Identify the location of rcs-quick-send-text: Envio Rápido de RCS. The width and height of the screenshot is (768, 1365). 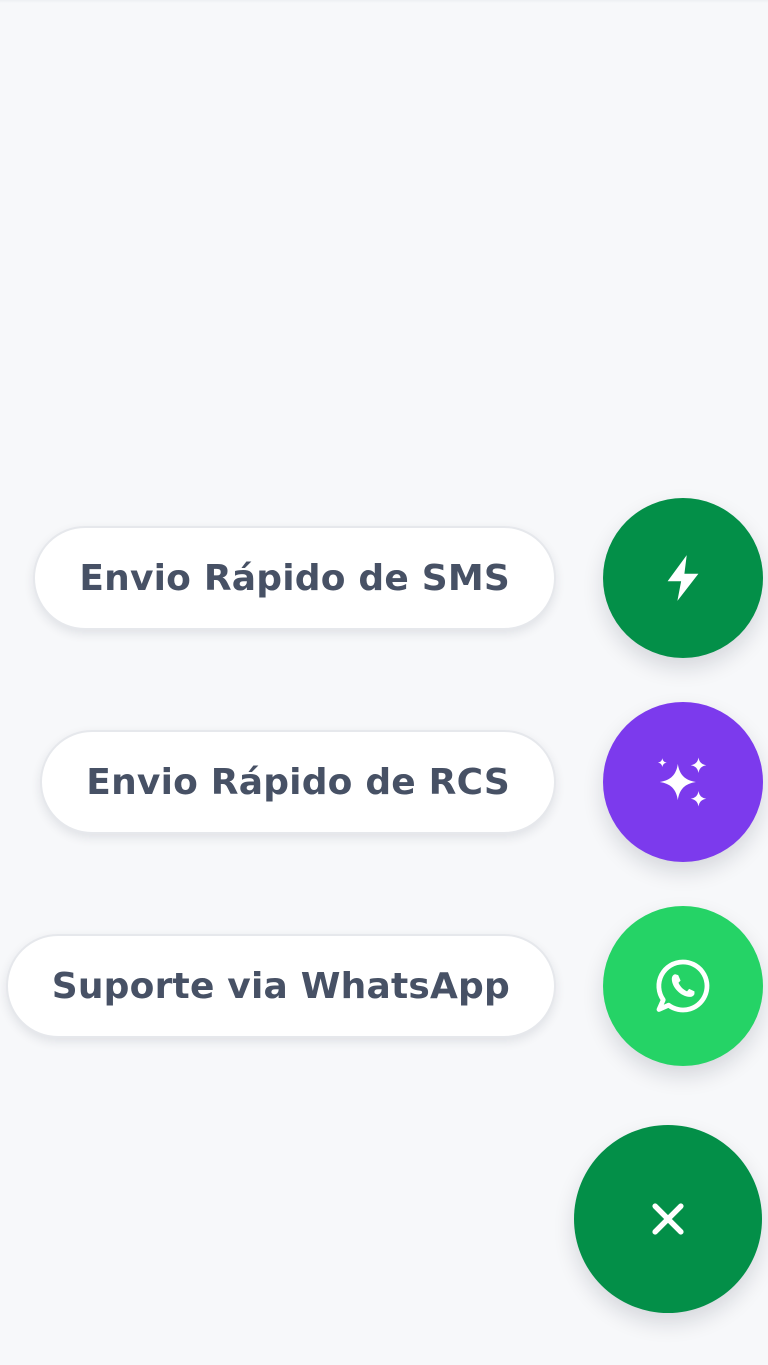
(298, 782).